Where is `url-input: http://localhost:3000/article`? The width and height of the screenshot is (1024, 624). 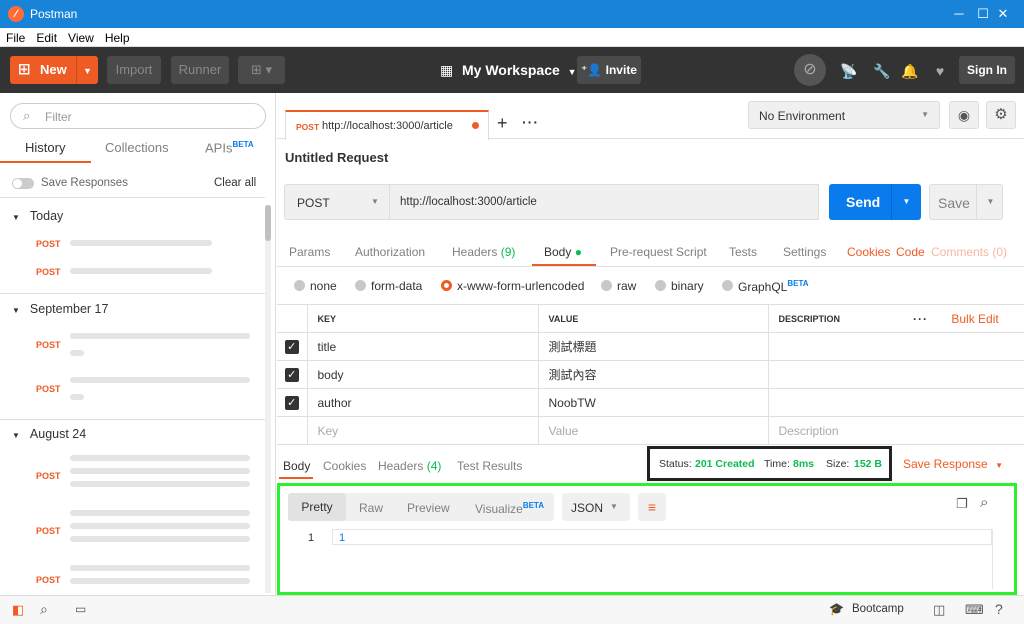
url-input: http://localhost:3000/article is located at coordinates (604, 202).